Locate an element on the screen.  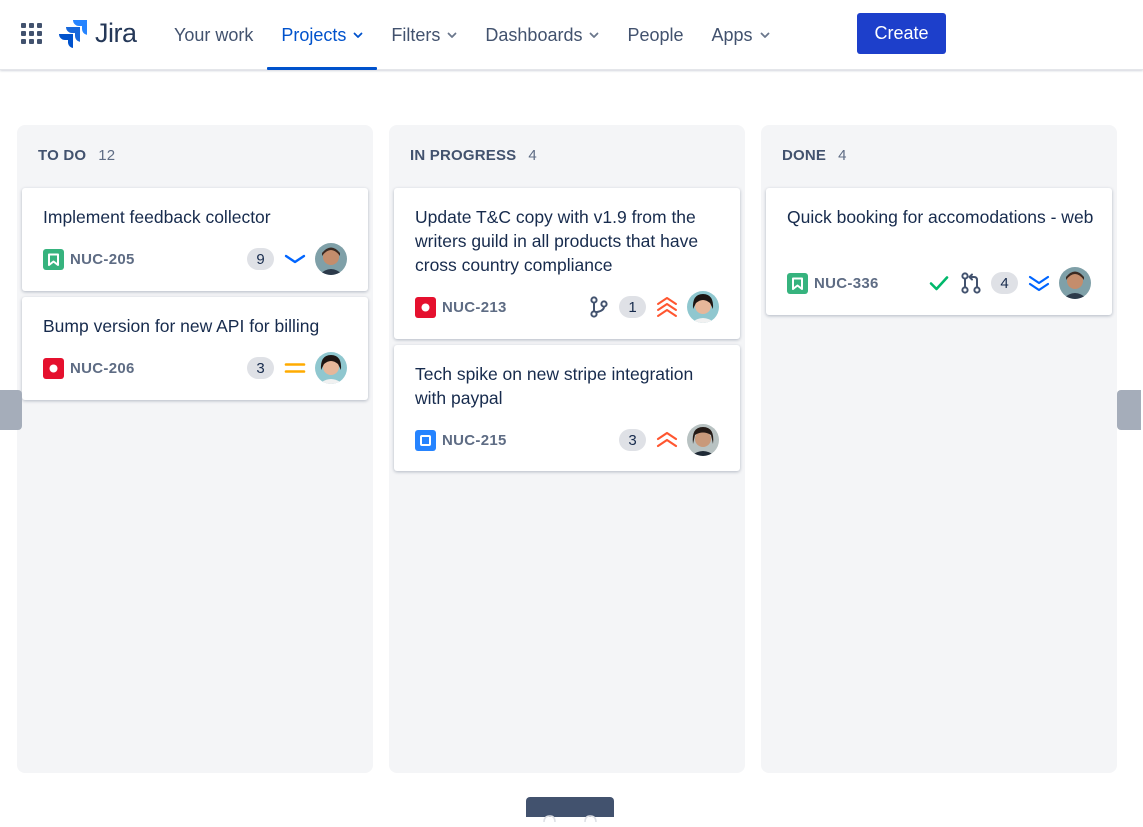
issue-footer: NUC-205 9 is located at coordinates (195, 259).